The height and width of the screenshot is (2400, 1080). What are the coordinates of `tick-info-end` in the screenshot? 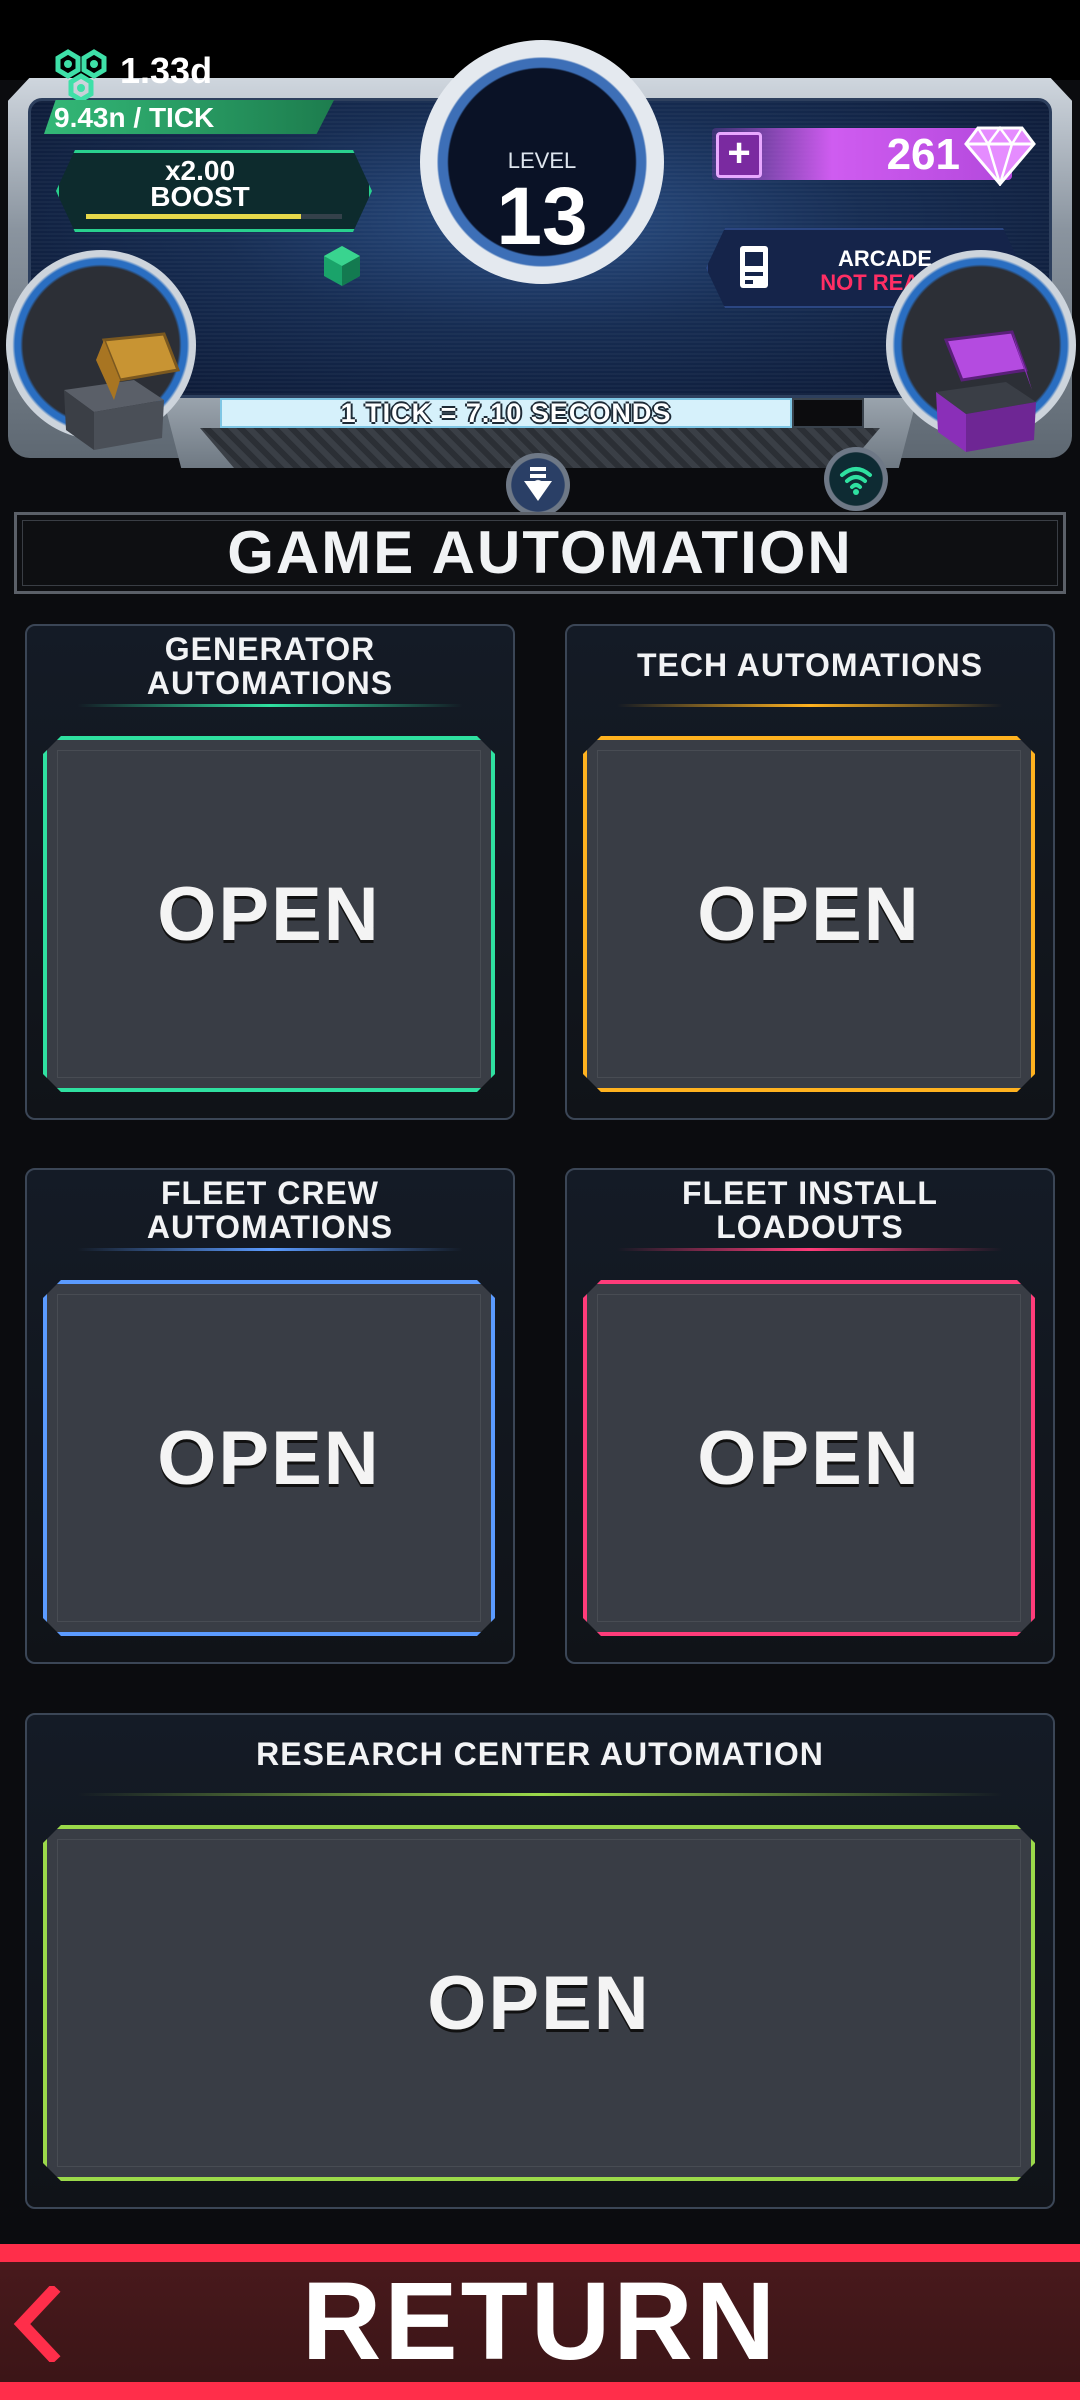 It's located at (828, 413).